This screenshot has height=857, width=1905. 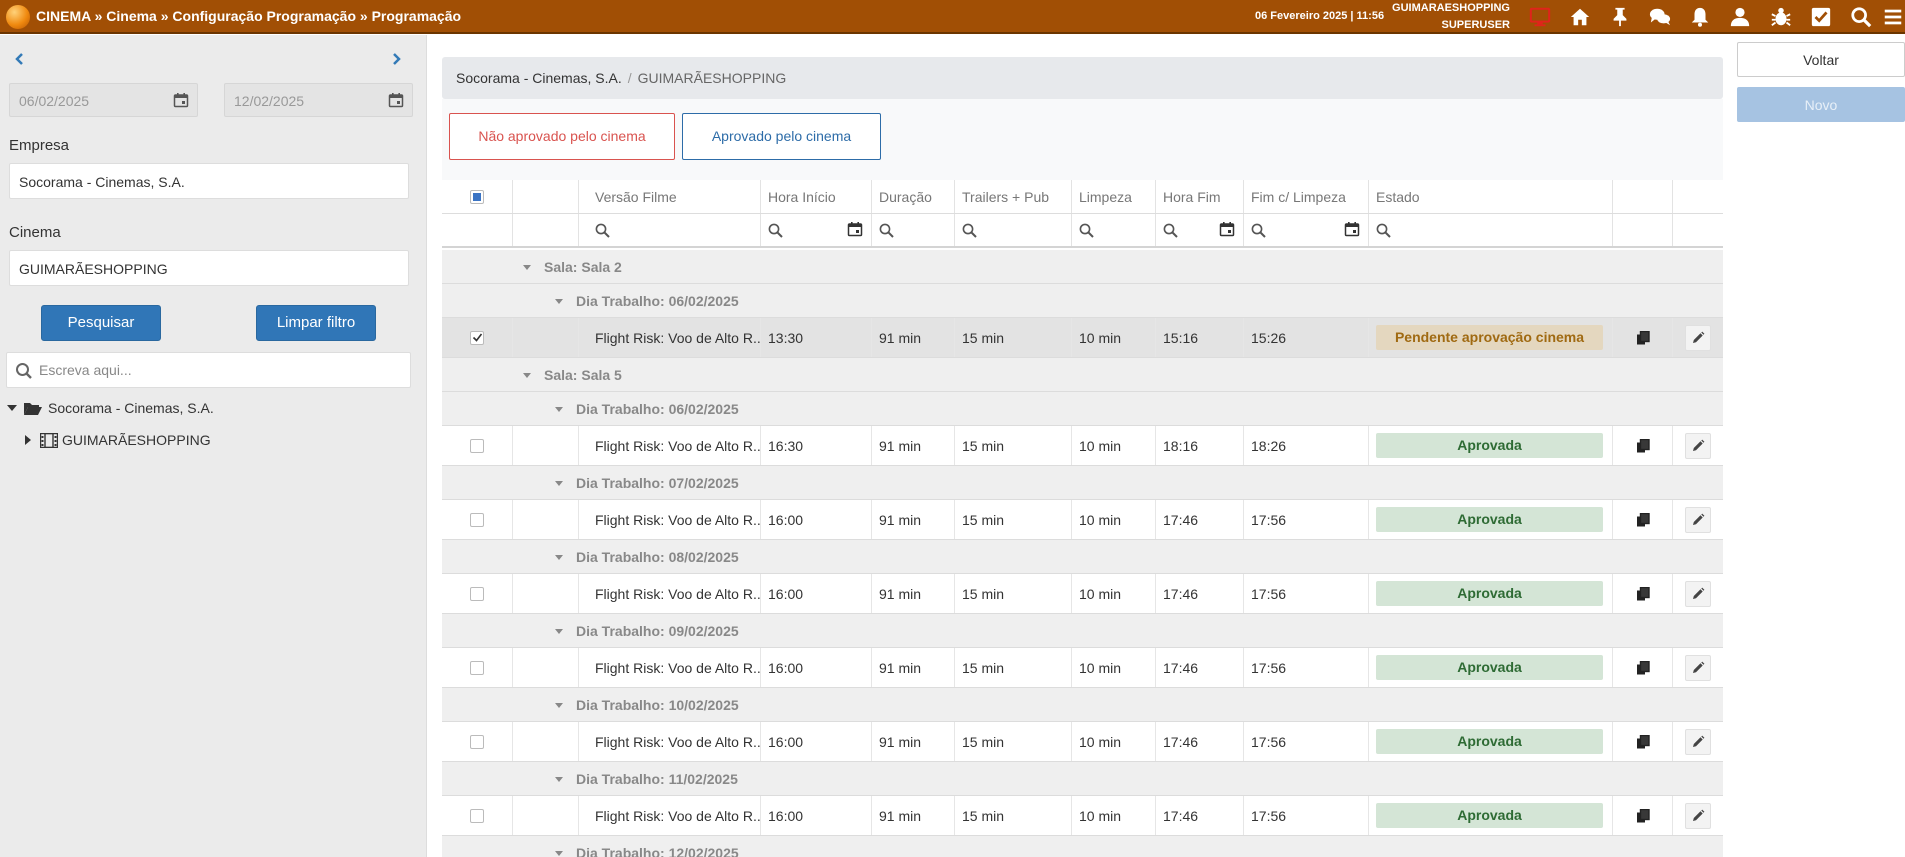 I want to click on column-header-film: Versão Filme, so click(x=670, y=196).